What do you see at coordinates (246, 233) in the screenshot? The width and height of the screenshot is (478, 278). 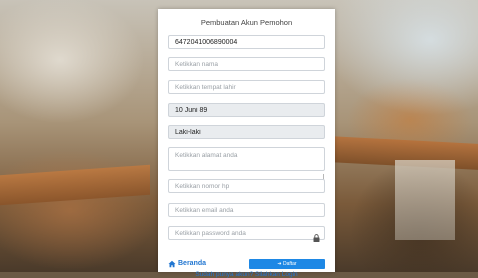 I see `password-field` at bounding box center [246, 233].